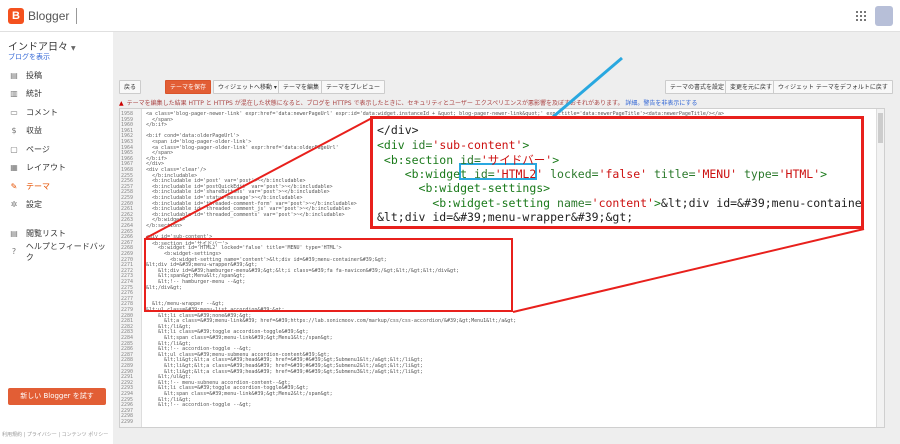  Describe the element at coordinates (419, 160) in the screenshot. I see `code-token: <b:section` at that location.